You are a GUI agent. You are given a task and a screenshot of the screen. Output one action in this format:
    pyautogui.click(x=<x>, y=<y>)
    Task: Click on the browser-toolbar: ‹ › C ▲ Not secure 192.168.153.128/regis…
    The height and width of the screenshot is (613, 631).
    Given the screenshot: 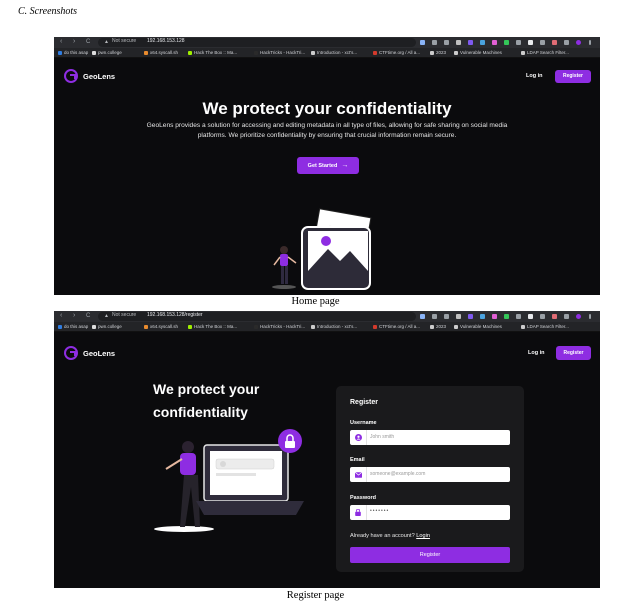 What is the action you would take?
    pyautogui.click(x=327, y=316)
    